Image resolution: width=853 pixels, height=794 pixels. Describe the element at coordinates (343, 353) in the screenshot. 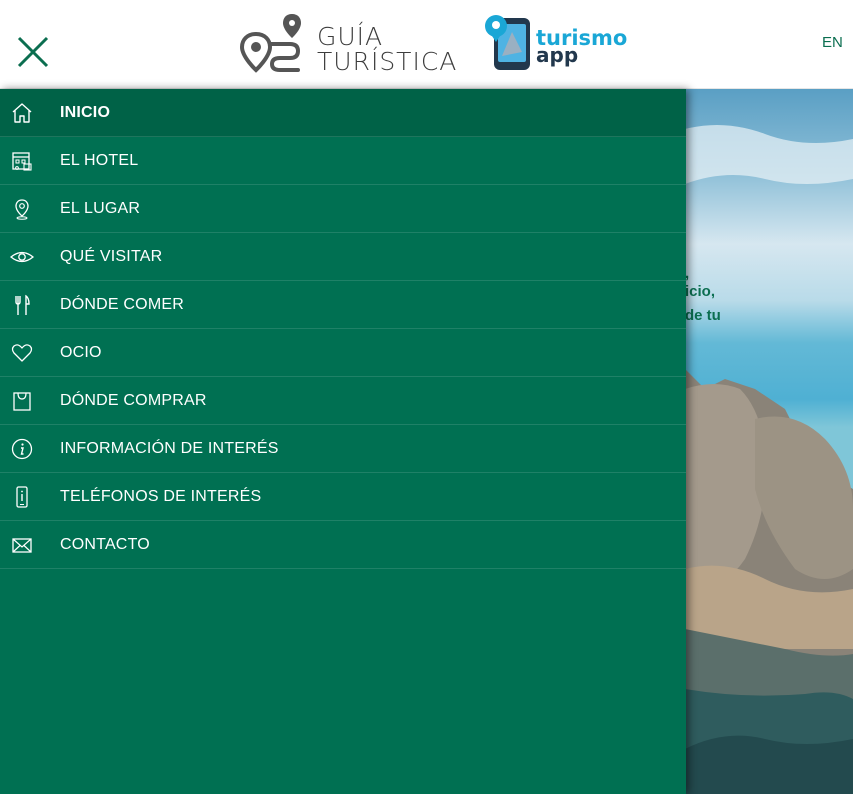

I see `menu-item-ocio: OCIO` at that location.